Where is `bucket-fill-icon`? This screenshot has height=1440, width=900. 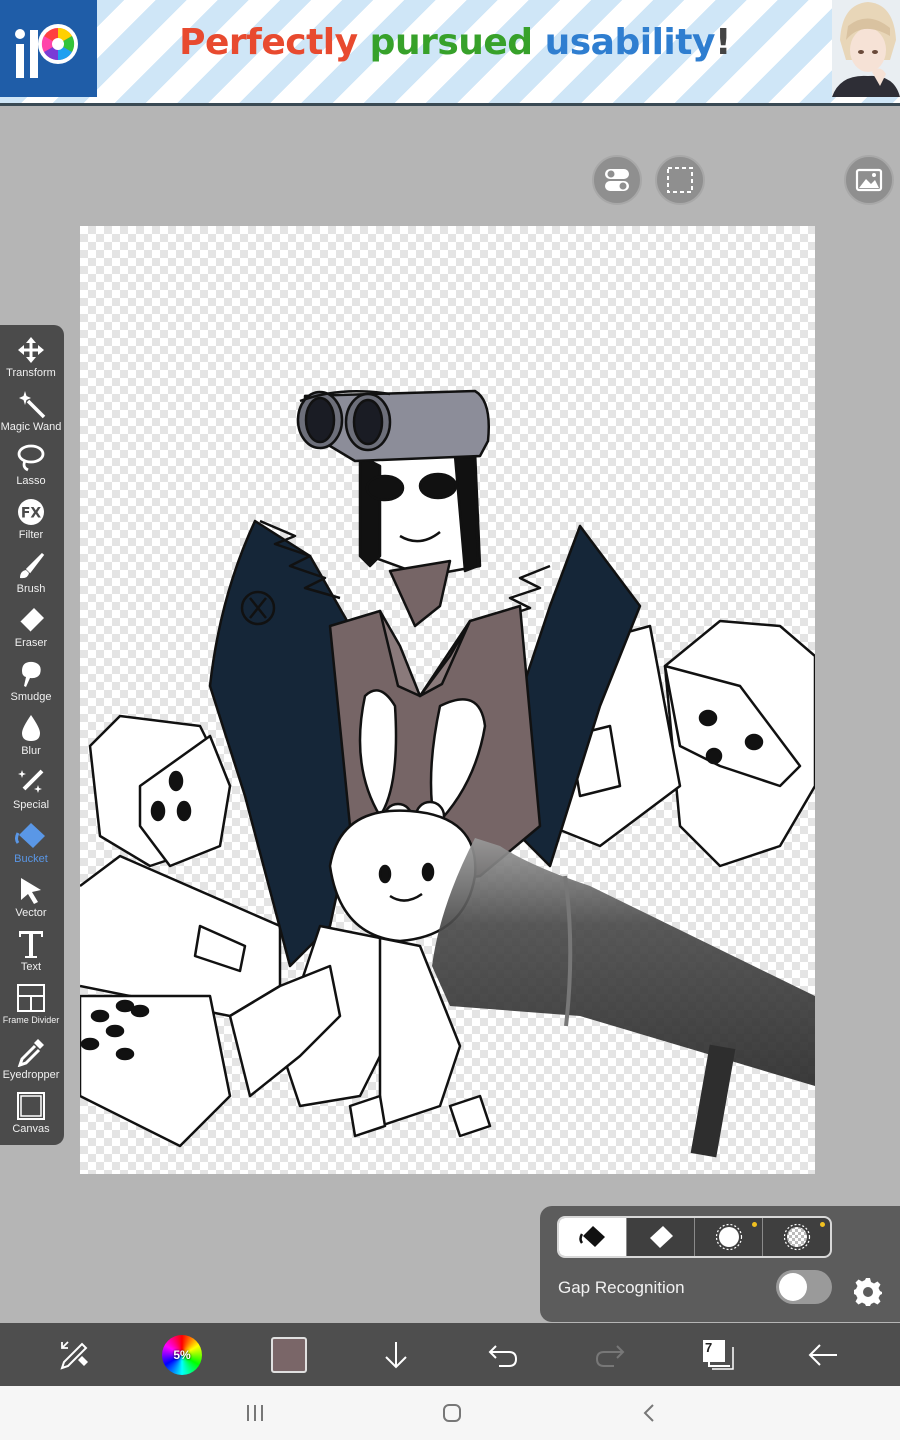 bucket-fill-icon is located at coordinates (591, 1236).